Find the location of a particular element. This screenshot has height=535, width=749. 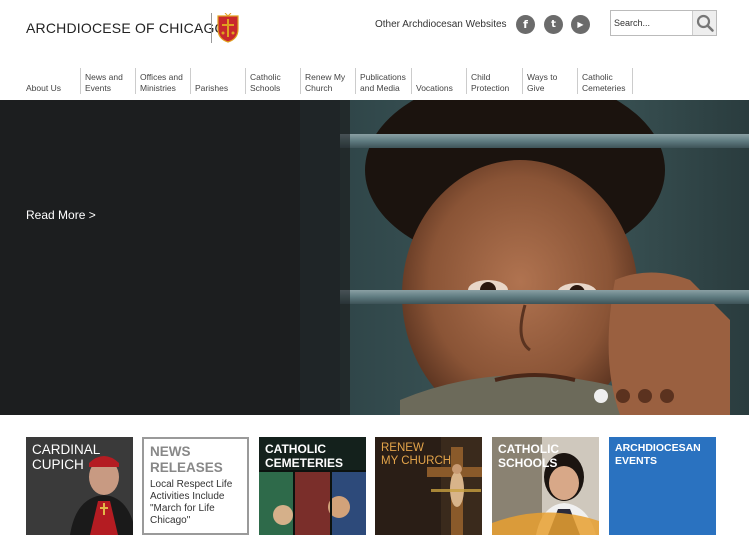

tile-title: ARCHDIOCESAN EVENTS is located at coordinates (658, 454).